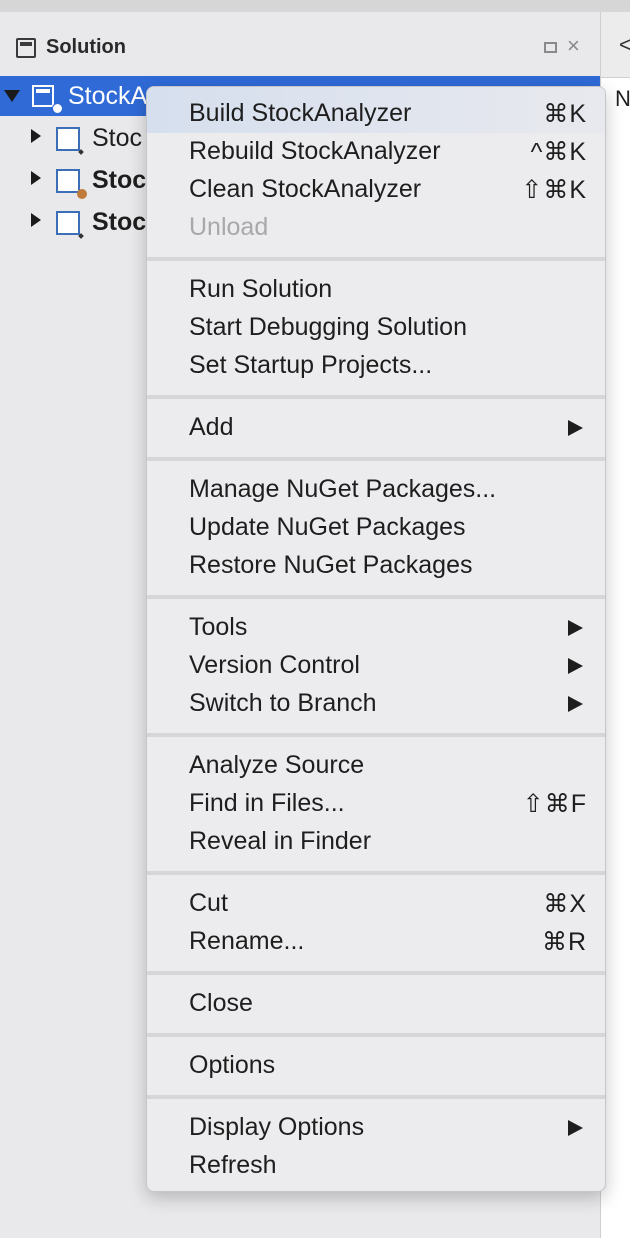  What do you see at coordinates (376, 627) in the screenshot?
I see `menu-item-tools: Tools` at bounding box center [376, 627].